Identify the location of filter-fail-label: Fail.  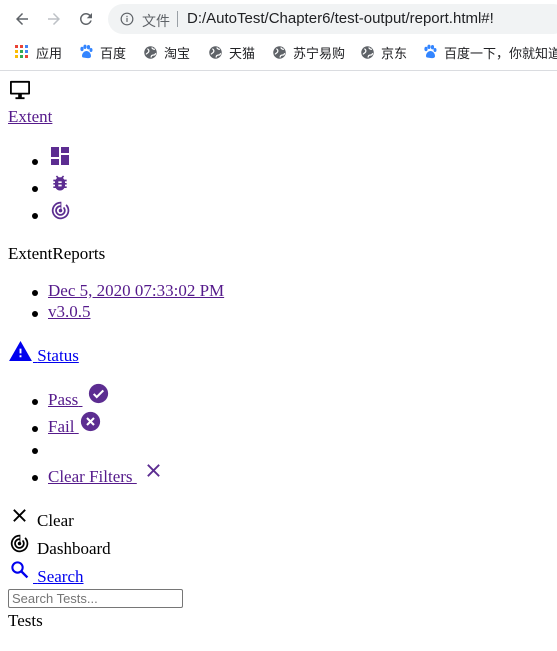
(61, 426).